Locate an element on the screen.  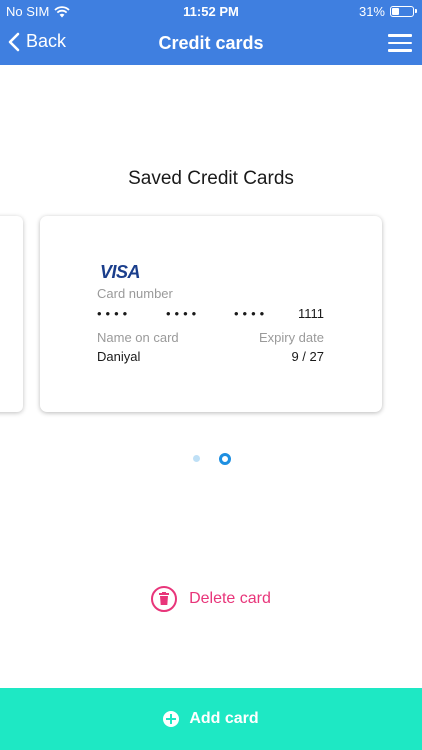
delete-card-label: Delete card is located at coordinates (230, 598).